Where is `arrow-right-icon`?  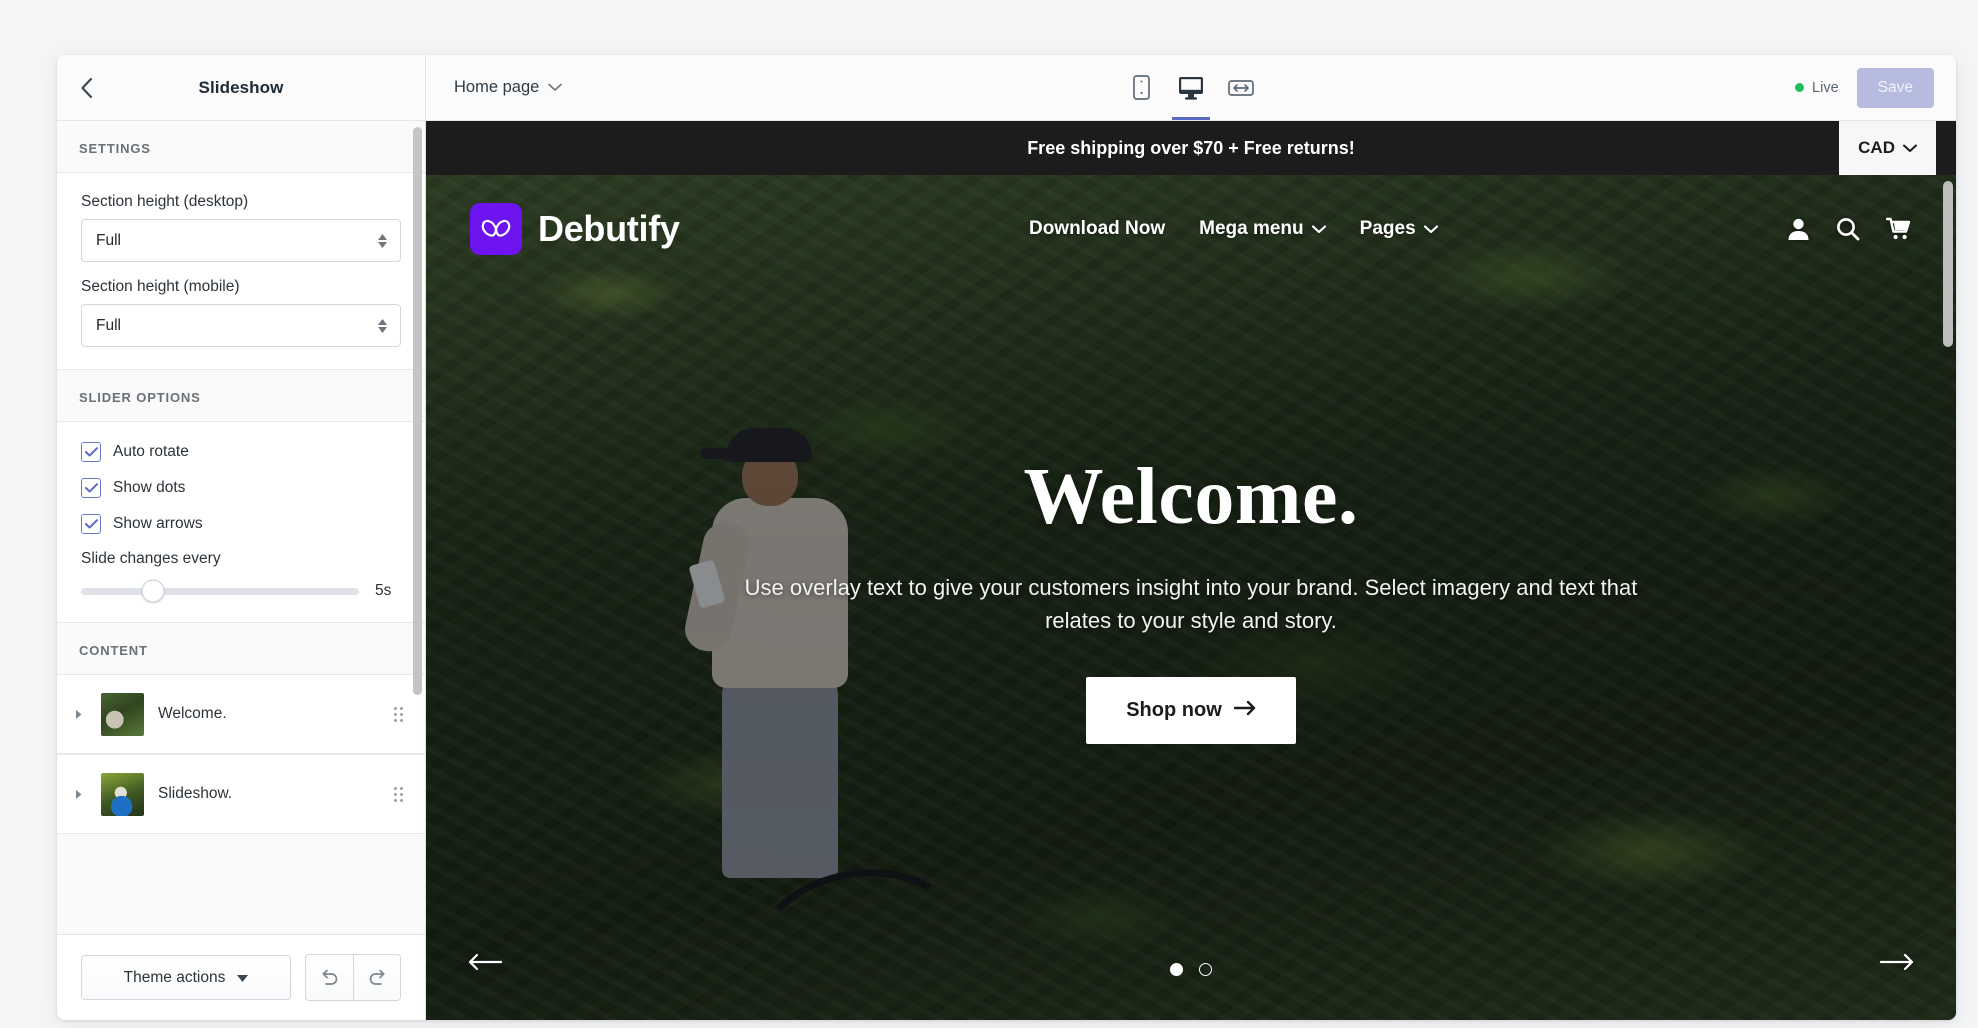 arrow-right-icon is located at coordinates (1244, 710).